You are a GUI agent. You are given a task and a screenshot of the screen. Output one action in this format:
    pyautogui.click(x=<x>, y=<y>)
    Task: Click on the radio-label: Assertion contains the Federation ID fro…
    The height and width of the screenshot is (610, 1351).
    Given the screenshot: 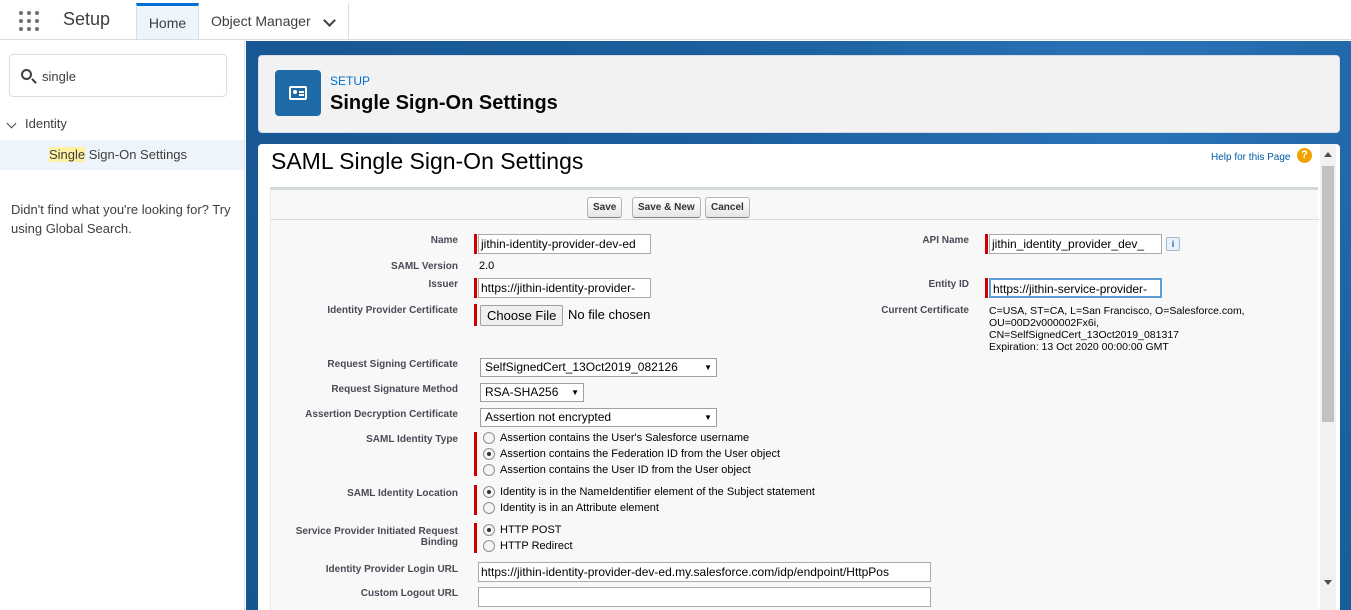 What is the action you would take?
    pyautogui.click(x=640, y=454)
    